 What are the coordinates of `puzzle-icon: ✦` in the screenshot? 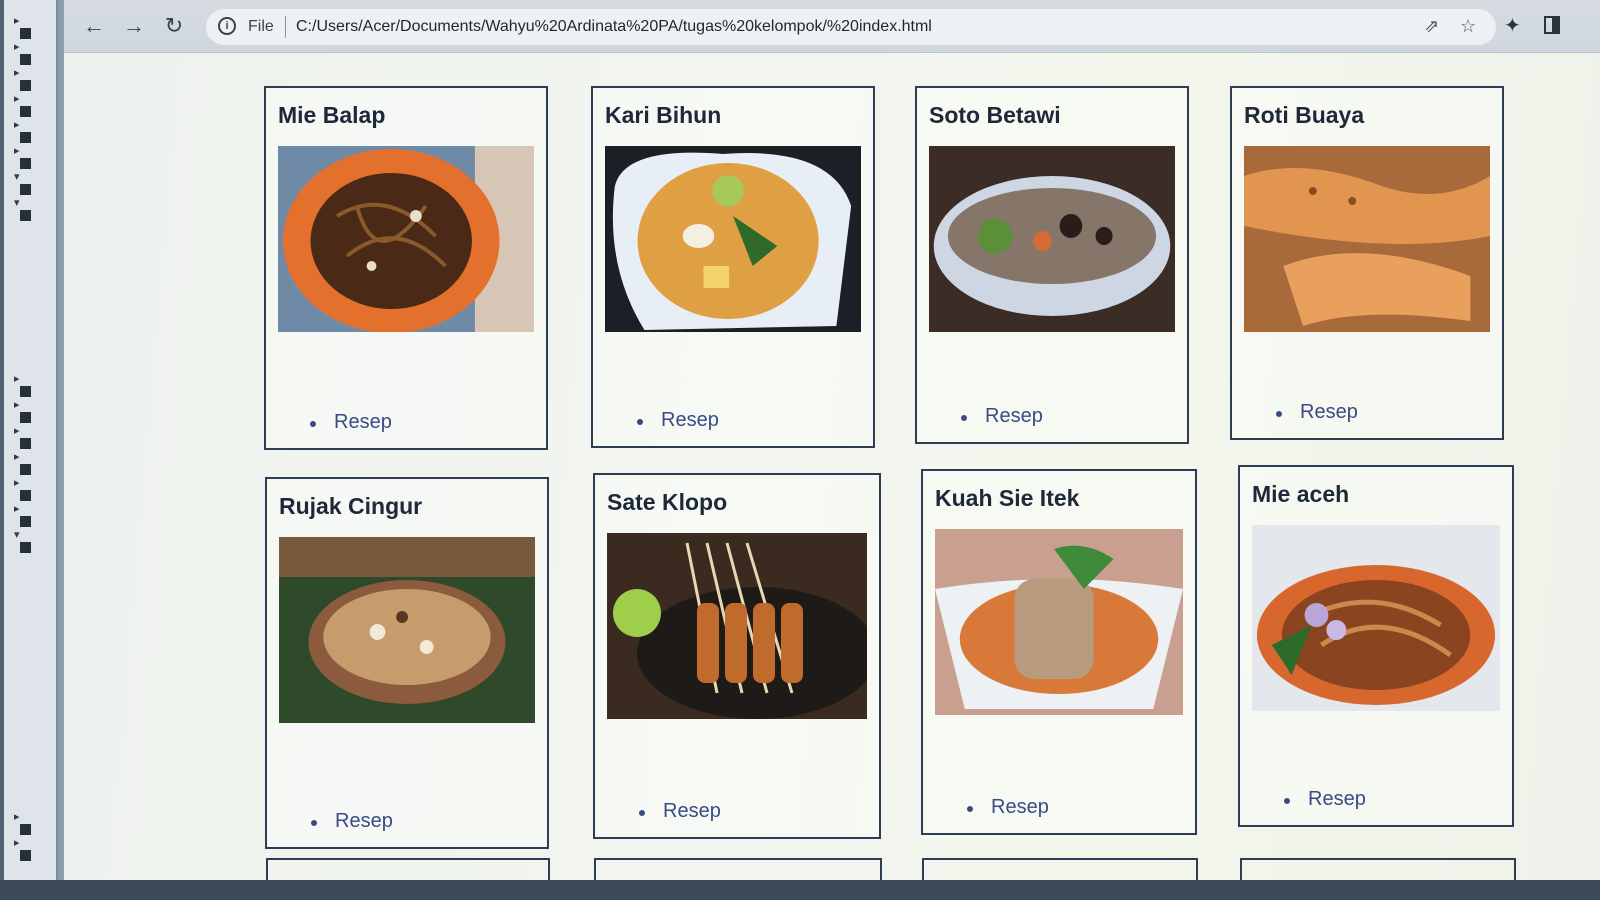 It's located at (1512, 25).